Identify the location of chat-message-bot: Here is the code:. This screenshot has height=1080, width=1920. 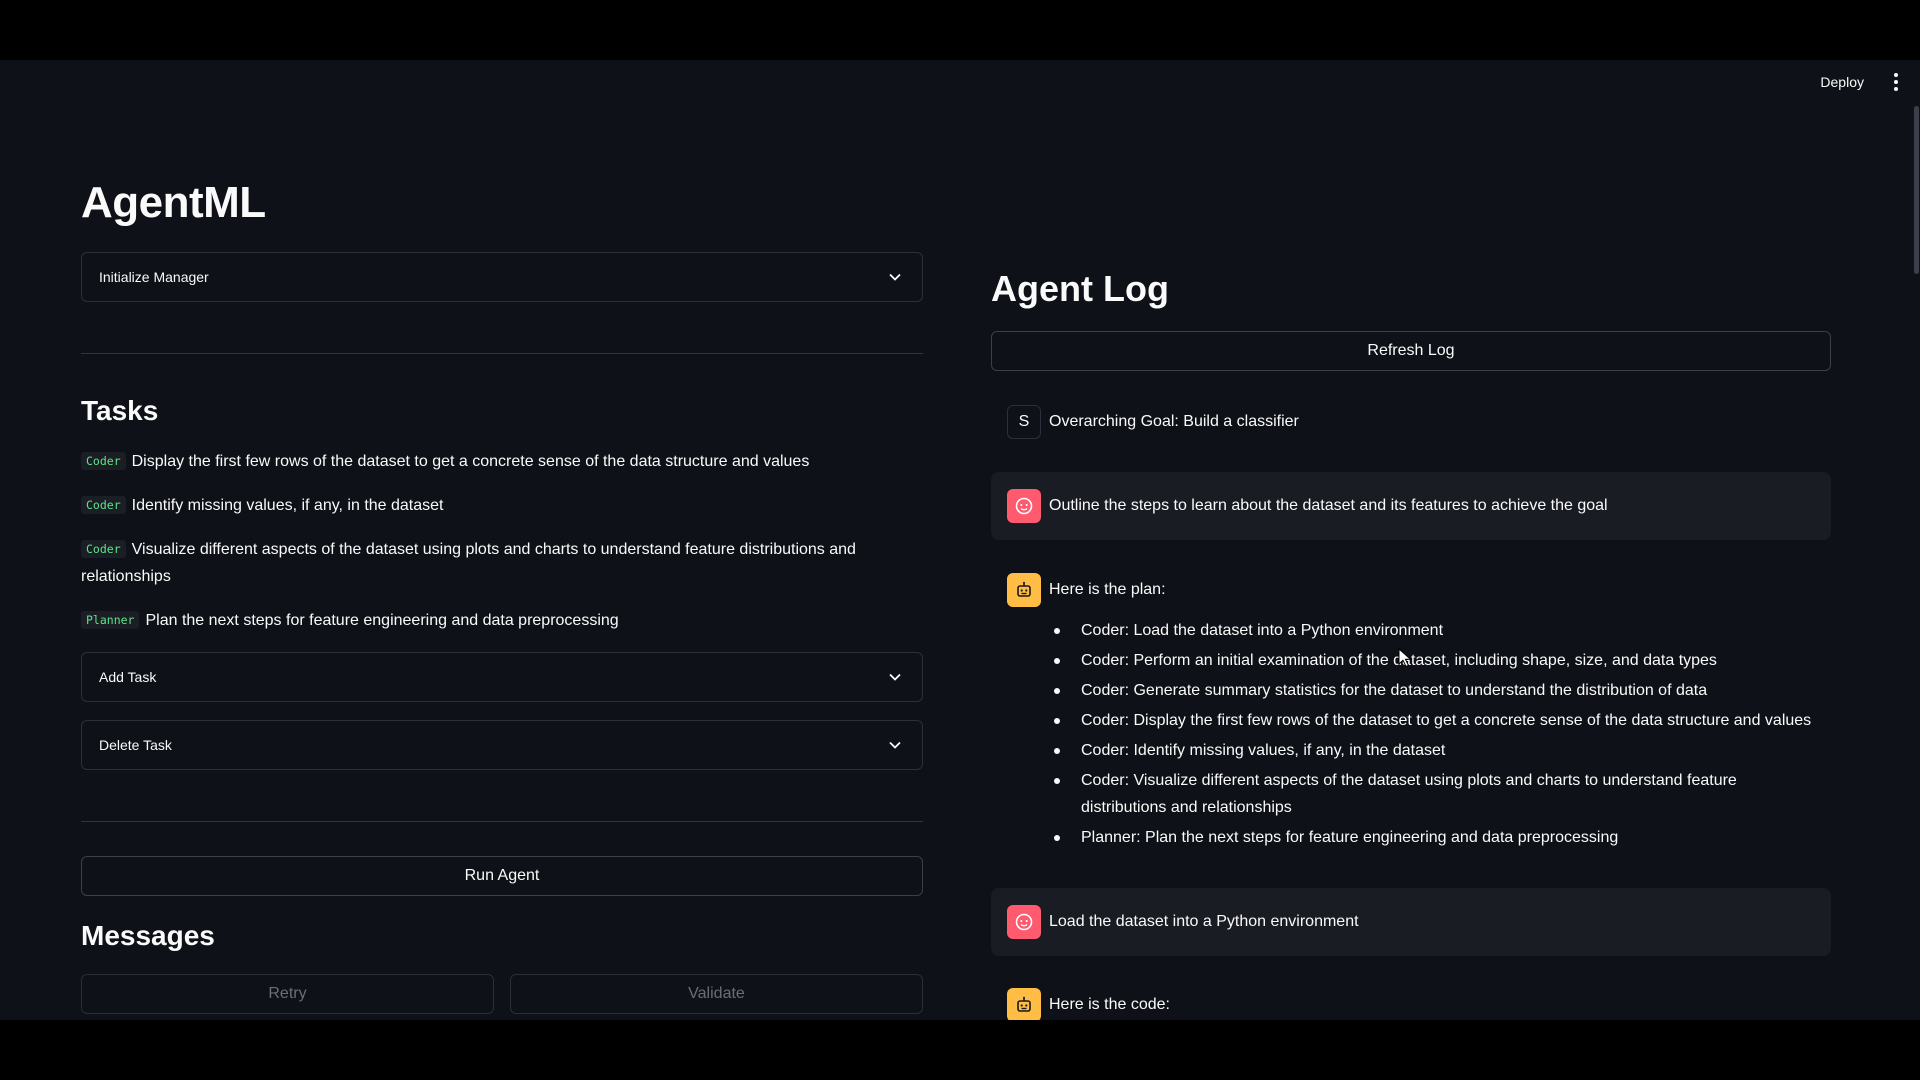
(1411, 1004).